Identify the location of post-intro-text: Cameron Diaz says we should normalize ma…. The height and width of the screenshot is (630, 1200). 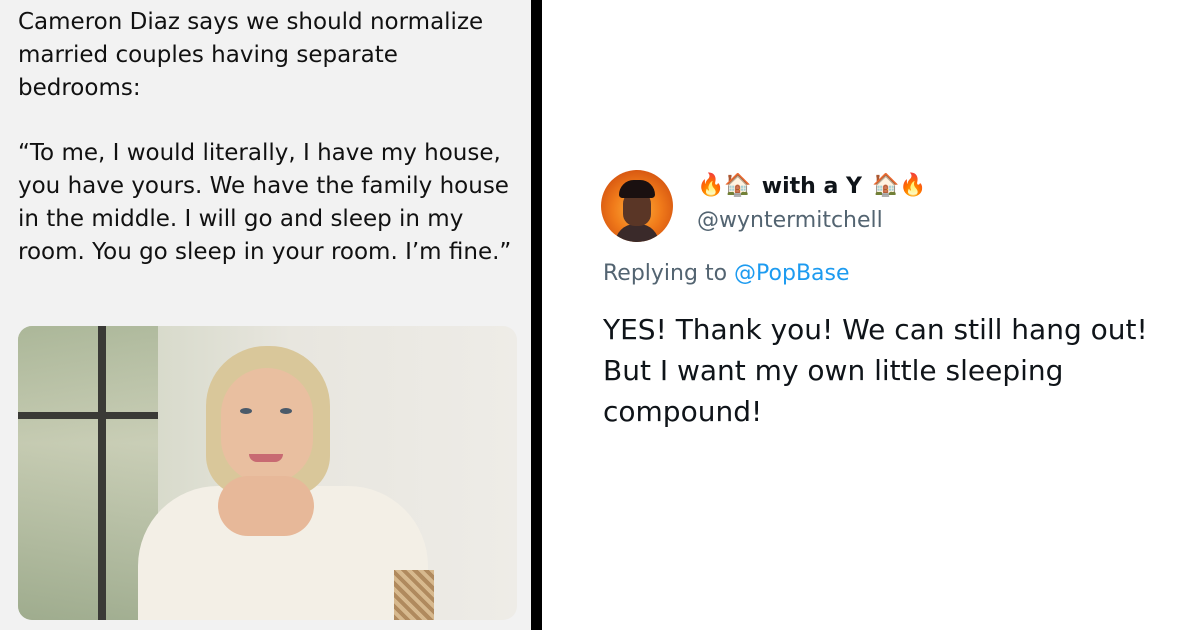
(251, 55).